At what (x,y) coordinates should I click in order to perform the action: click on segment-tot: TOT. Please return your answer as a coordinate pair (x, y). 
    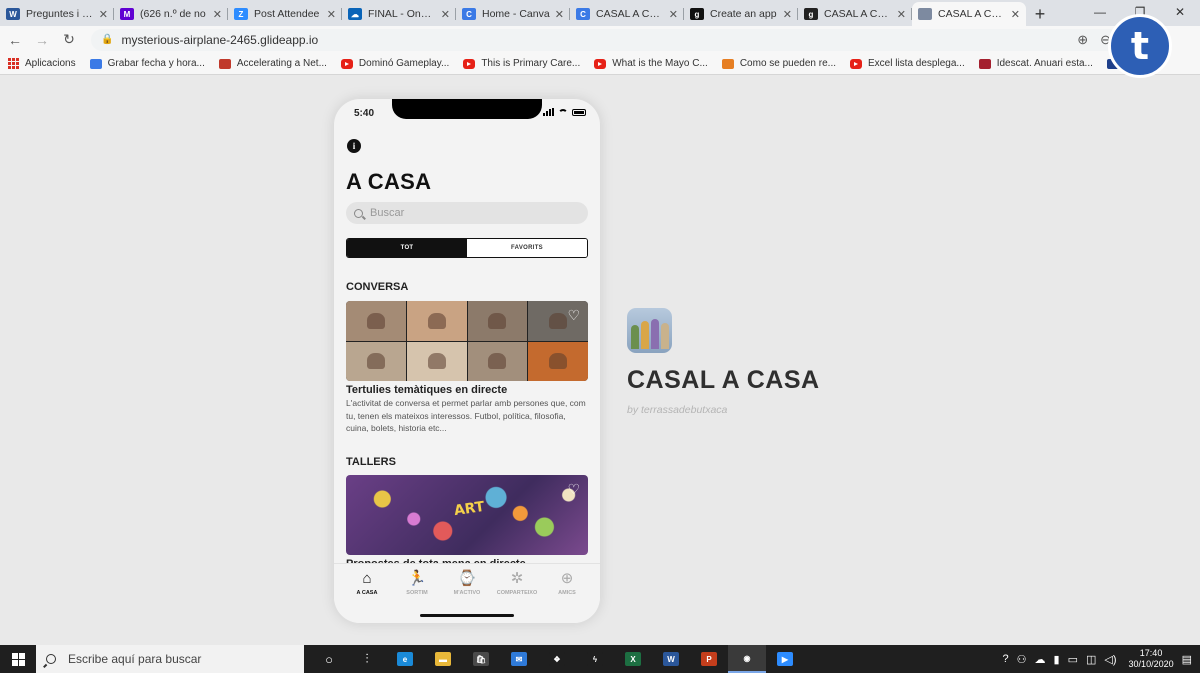
    Looking at the image, I should click on (407, 248).